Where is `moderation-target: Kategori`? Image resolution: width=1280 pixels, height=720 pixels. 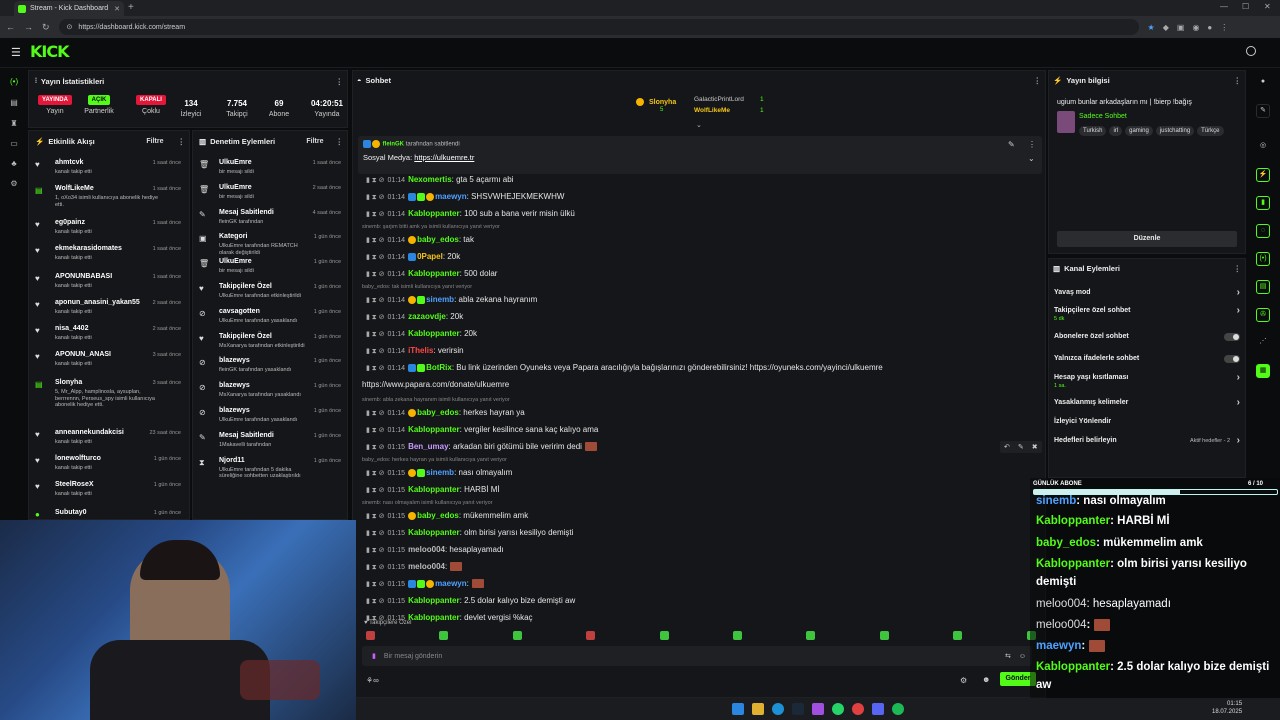
moderation-target: Kategori is located at coordinates (233, 236).